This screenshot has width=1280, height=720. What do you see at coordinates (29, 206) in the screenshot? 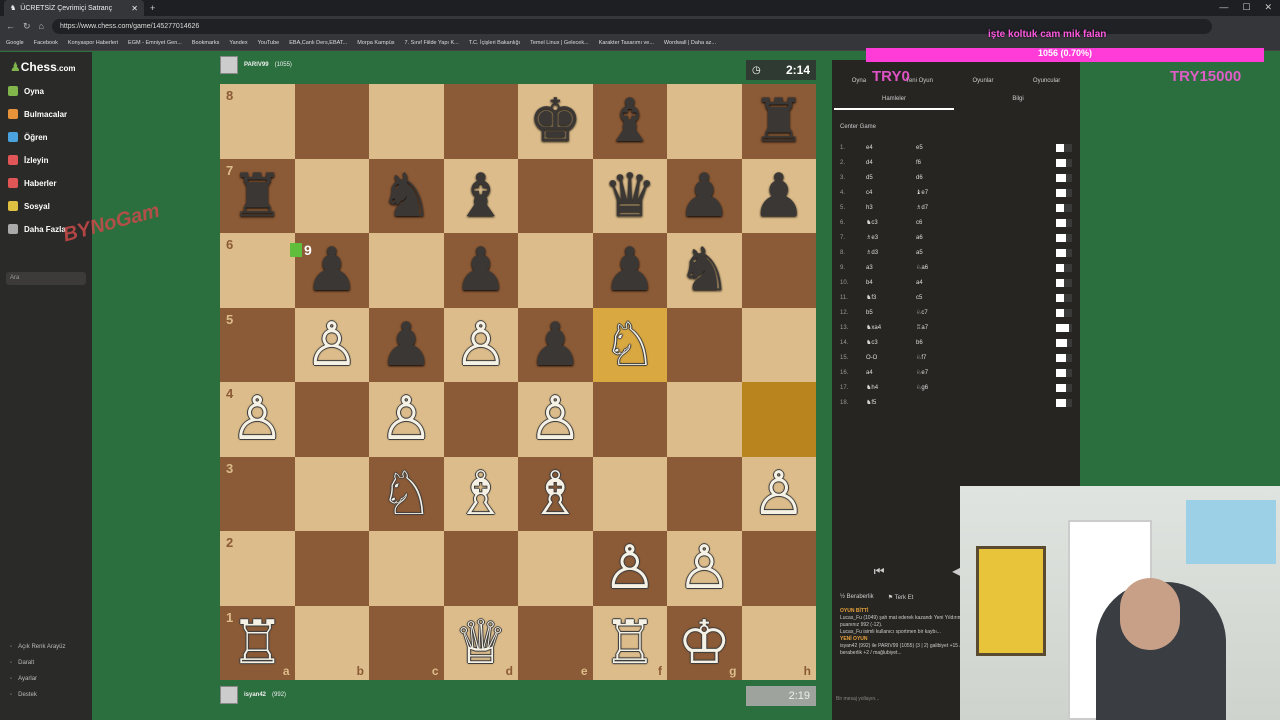
I see `sidebar-item-5: Sosyal` at bounding box center [29, 206].